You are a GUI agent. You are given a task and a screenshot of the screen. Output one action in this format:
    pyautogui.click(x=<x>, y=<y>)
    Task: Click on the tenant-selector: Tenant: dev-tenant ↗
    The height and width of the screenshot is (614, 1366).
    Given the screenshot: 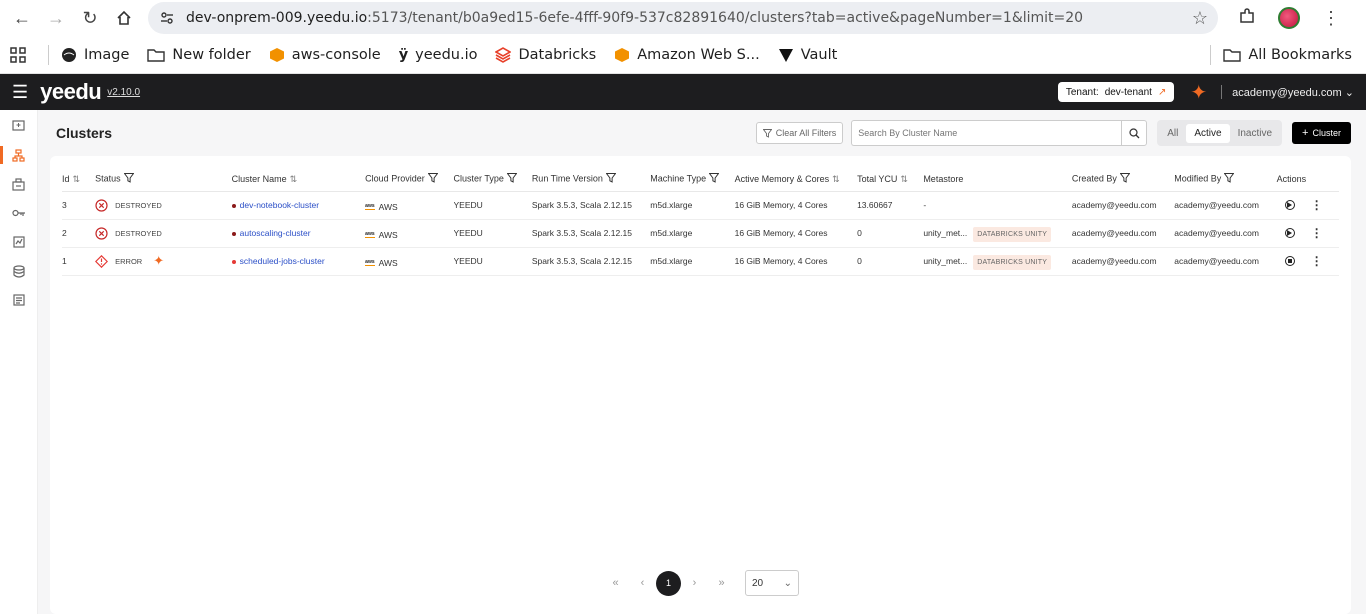 What is the action you would take?
    pyautogui.click(x=1116, y=92)
    